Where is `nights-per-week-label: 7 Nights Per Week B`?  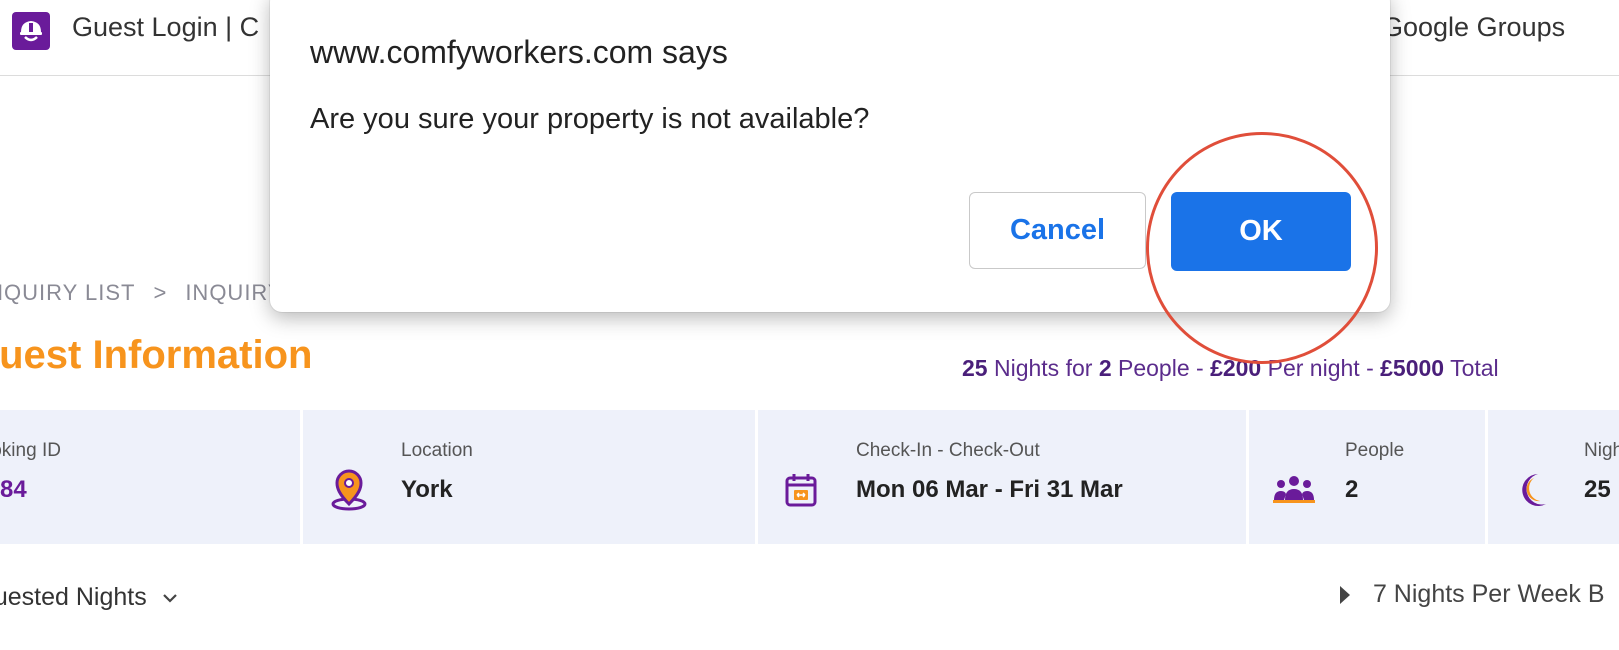
nights-per-week-label: 7 Nights Per Week B is located at coordinates (1488, 594).